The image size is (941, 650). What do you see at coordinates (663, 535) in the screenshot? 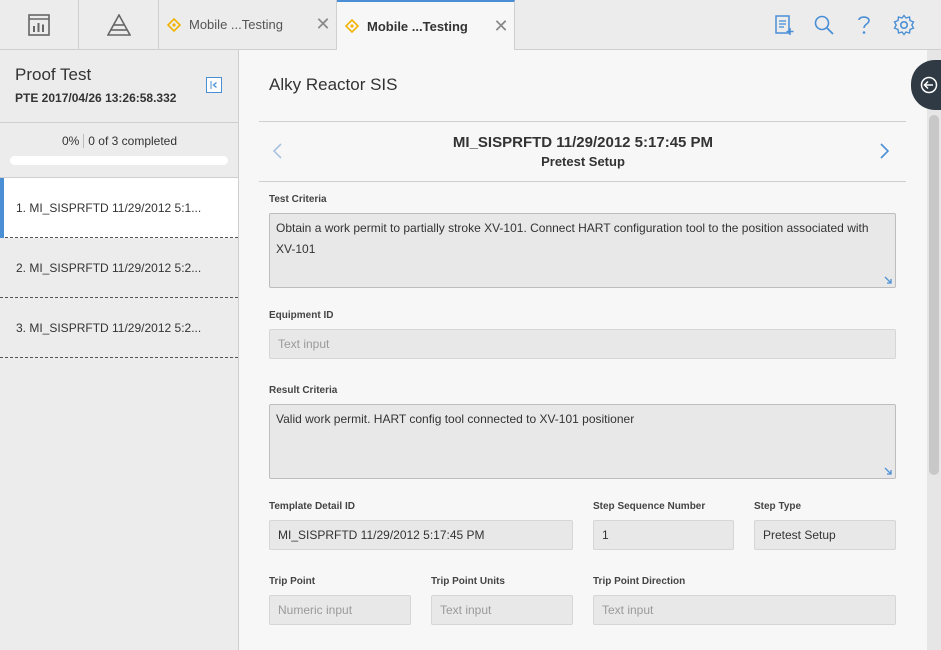
I see `step-sequence-number-field: 1` at bounding box center [663, 535].